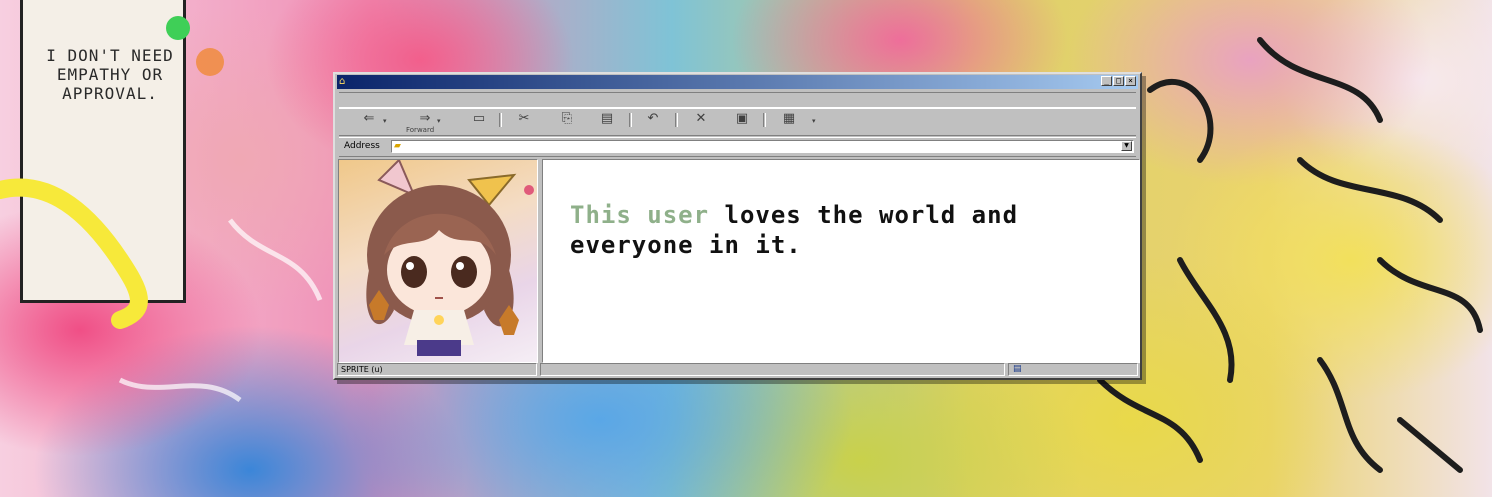 The width and height of the screenshot is (1492, 497). Describe the element at coordinates (1130, 81) in the screenshot. I see `close-button: ×` at that location.